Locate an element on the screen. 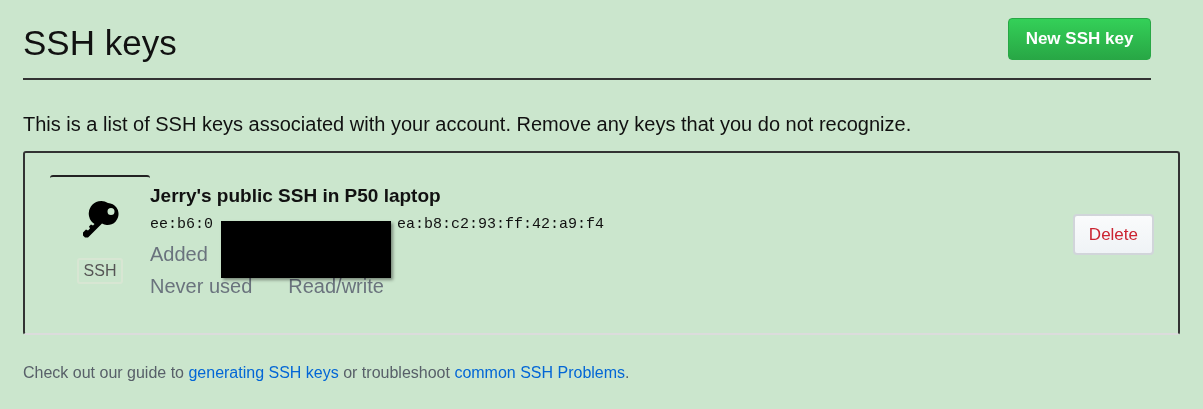 The image size is (1203, 409). fingerprint-text: ea:b8:c2:93:ff:42:a9:f4 is located at coordinates (501, 225).